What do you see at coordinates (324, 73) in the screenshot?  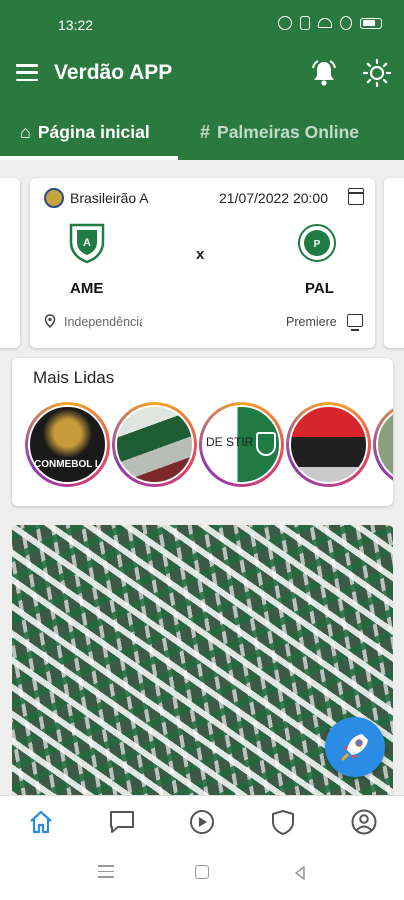 I see `notification-bell-icon` at bounding box center [324, 73].